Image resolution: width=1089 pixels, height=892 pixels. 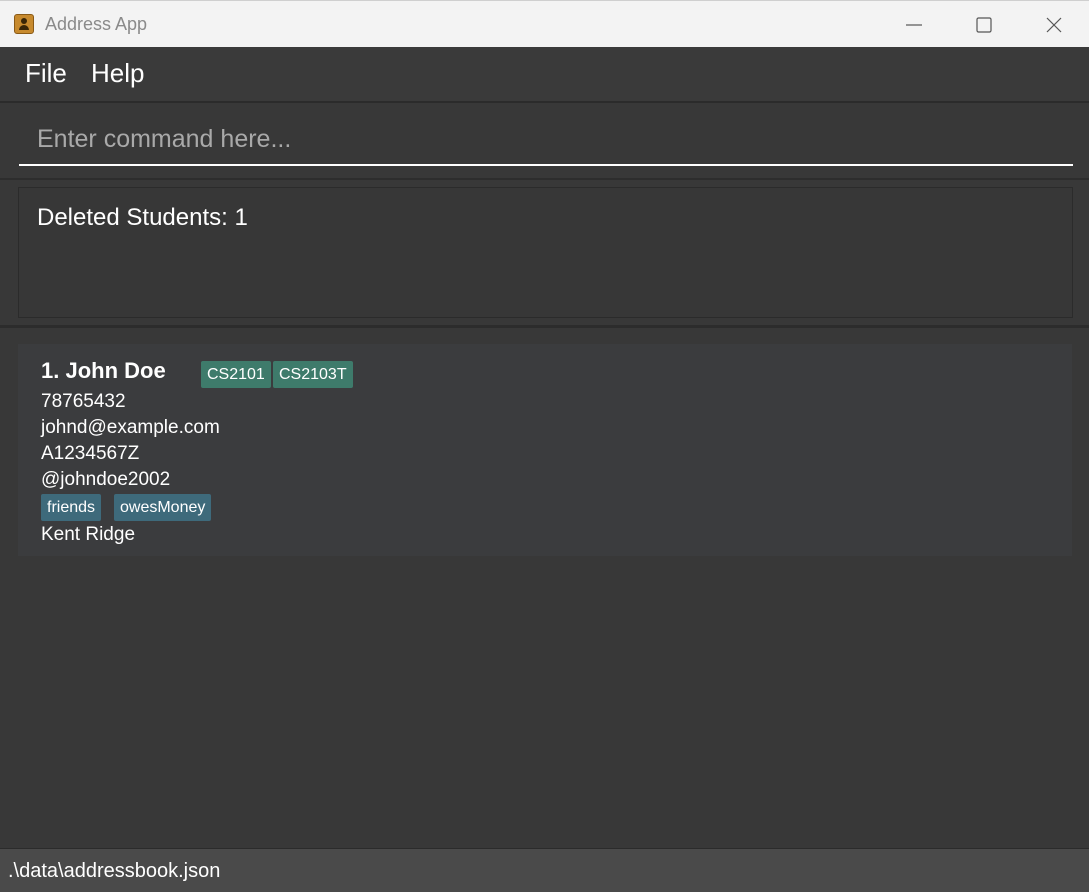 I want to click on person-name: 1. John Doe, so click(x=103, y=370).